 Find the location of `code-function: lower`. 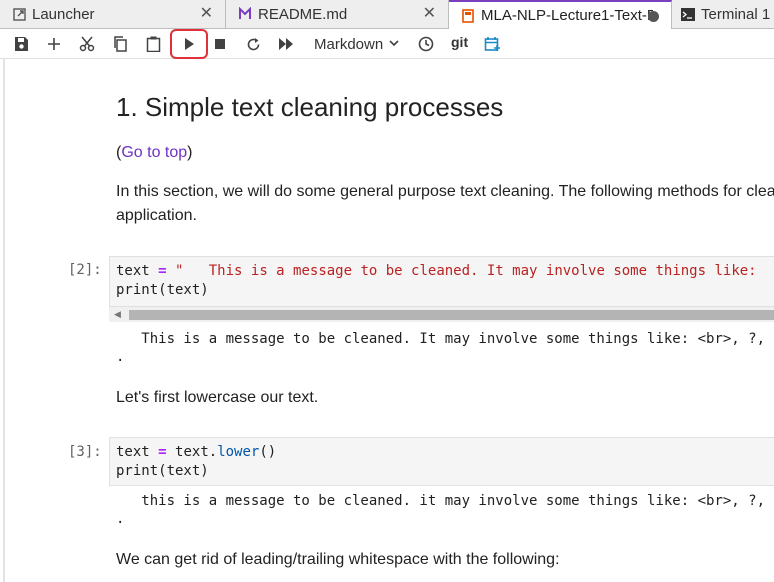

code-function: lower is located at coordinates (238, 452).